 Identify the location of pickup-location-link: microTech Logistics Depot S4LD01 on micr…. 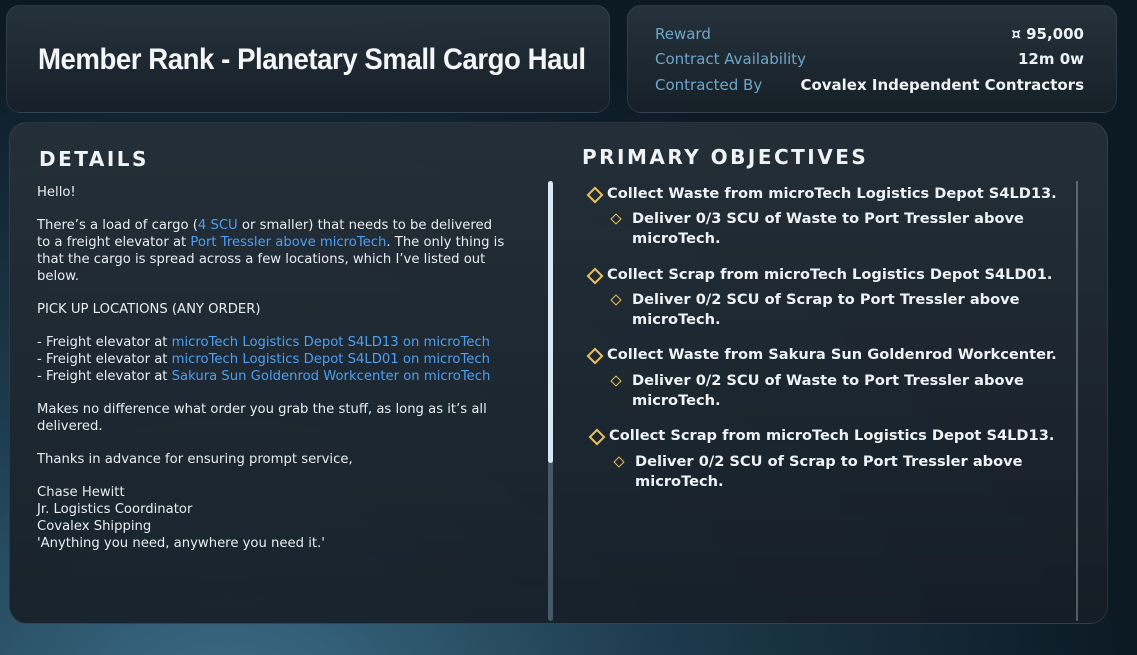
(331, 359).